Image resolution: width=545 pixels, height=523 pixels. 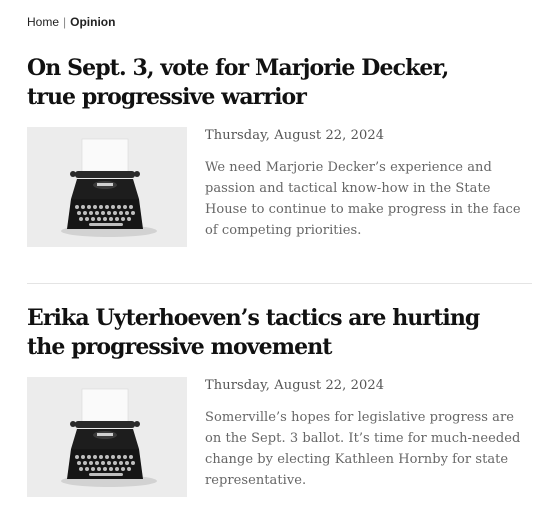 What do you see at coordinates (43, 22) in the screenshot?
I see `breadcrumb-home-link: Home` at bounding box center [43, 22].